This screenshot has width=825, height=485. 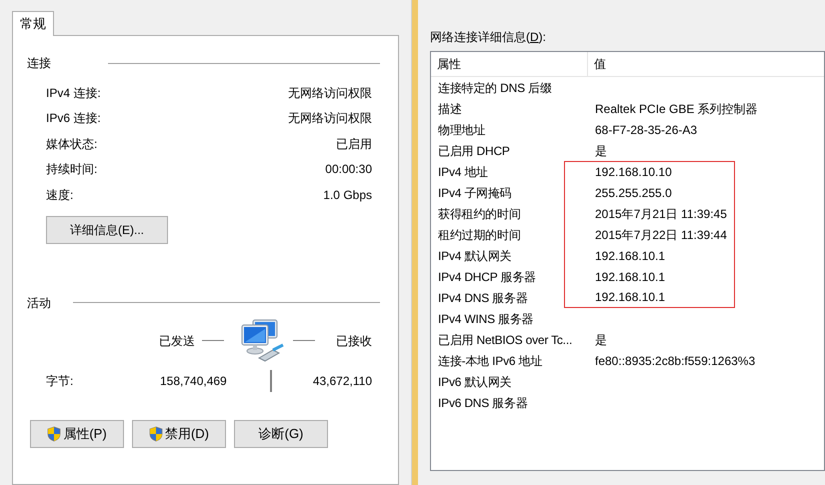 What do you see at coordinates (73, 93) in the screenshot?
I see `field-label: IPv4 连接:` at bounding box center [73, 93].